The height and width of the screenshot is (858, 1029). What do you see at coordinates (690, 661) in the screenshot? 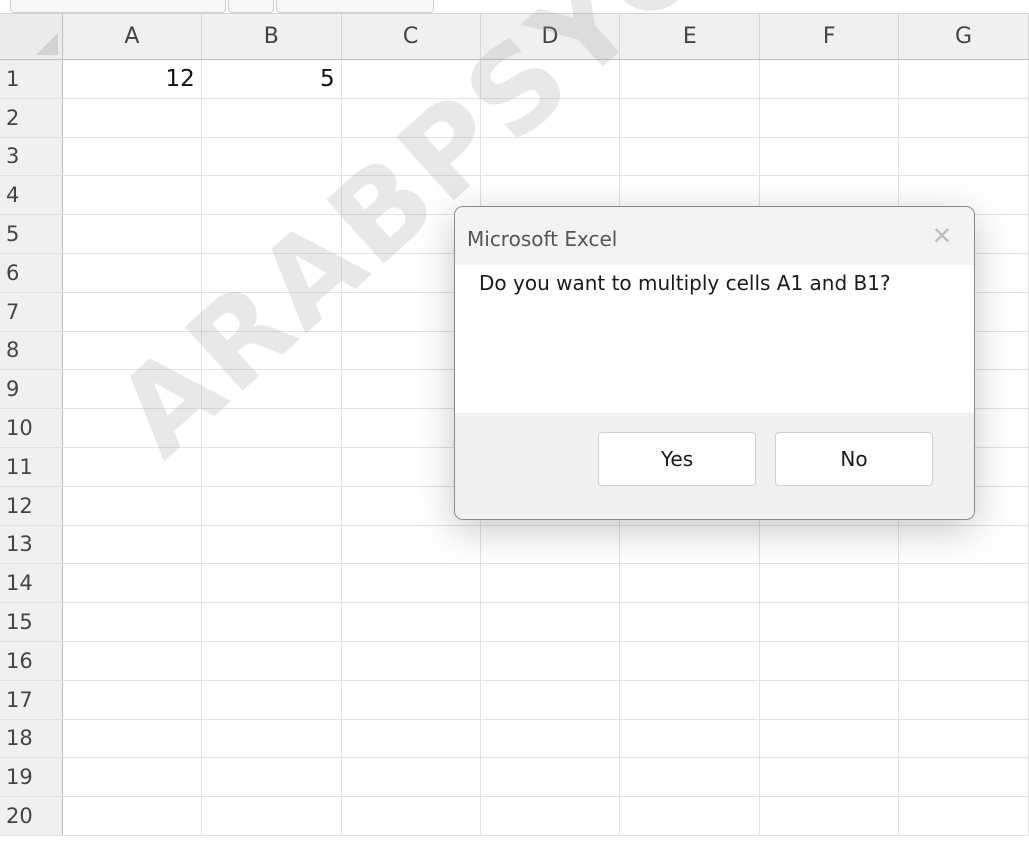
I see `cell-e16` at bounding box center [690, 661].